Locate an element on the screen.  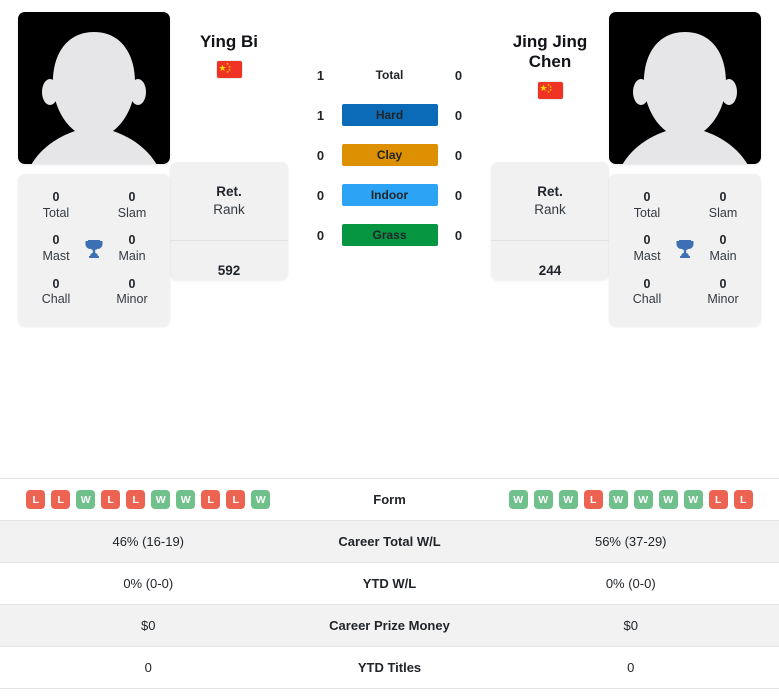
row-label-form: Form is located at coordinates (389, 499).